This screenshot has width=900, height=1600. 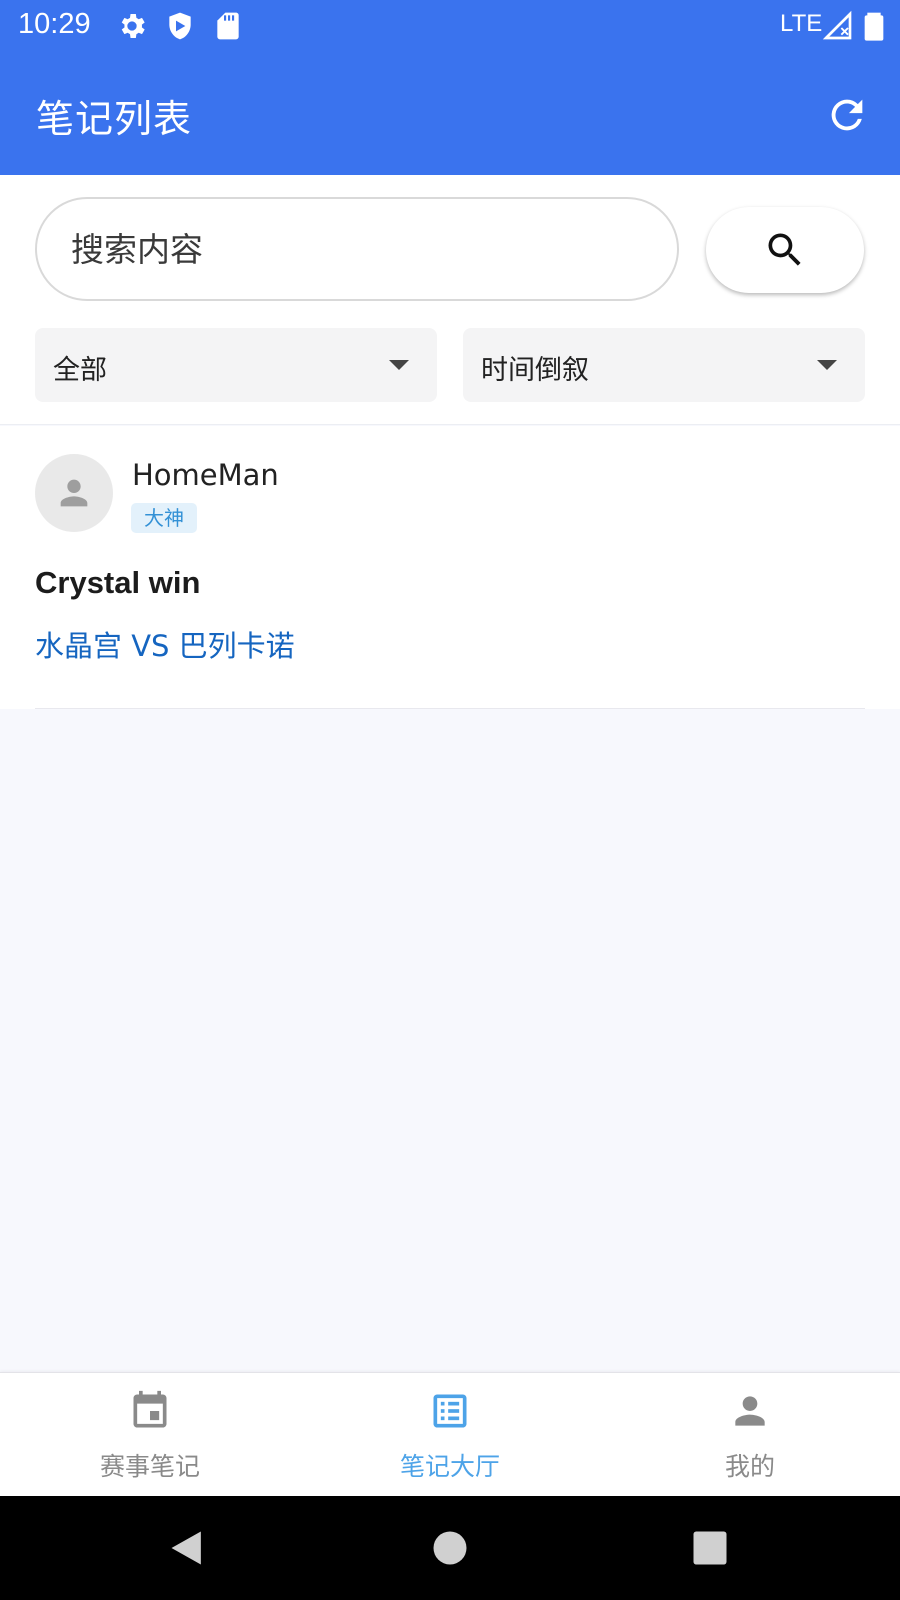 I want to click on status-time: 10:29, so click(x=54, y=24).